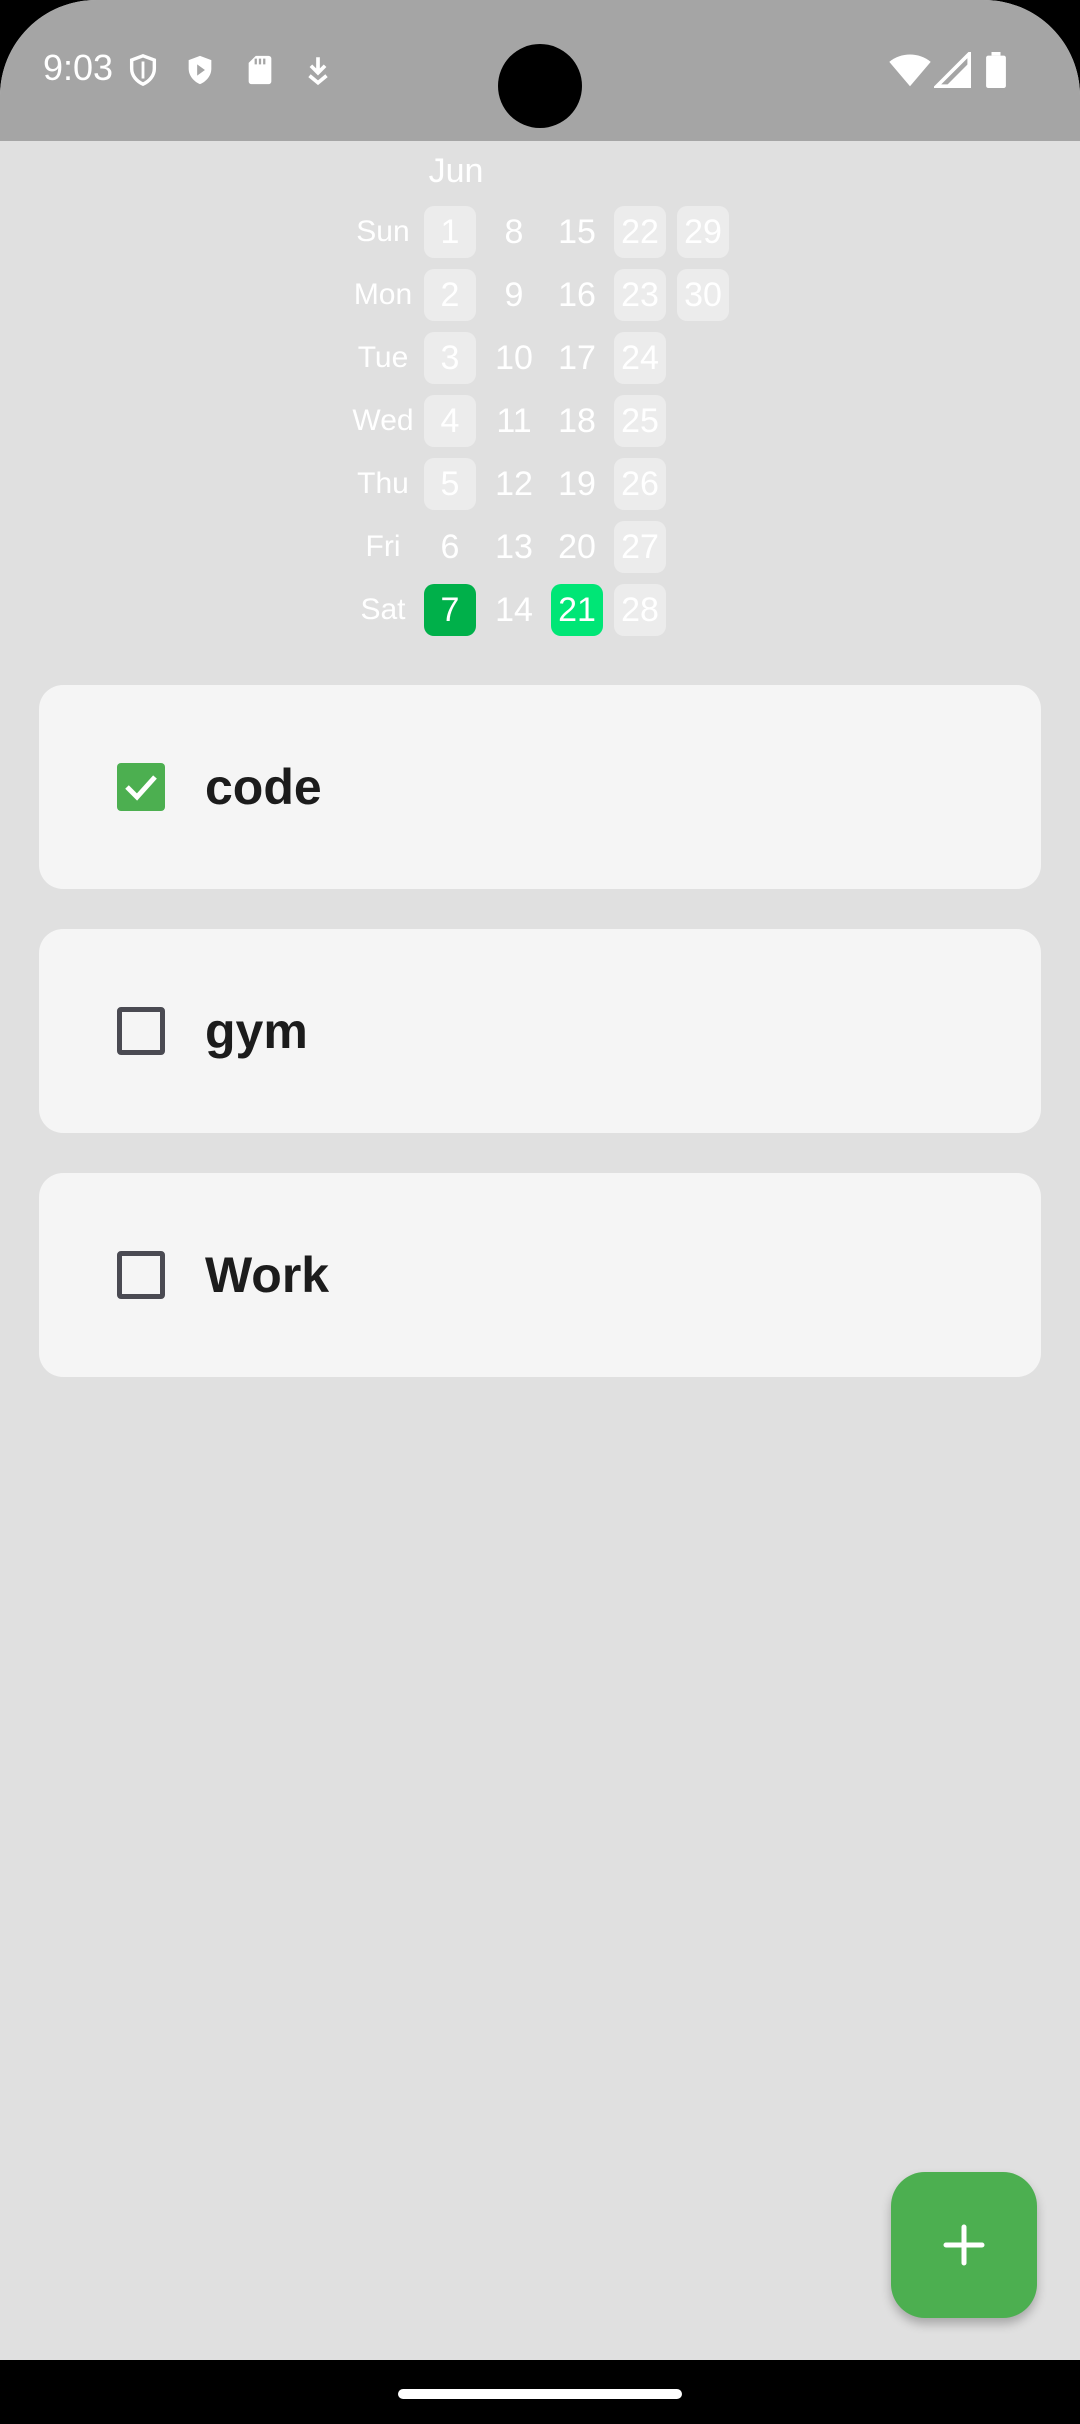 The height and width of the screenshot is (2424, 1080). What do you see at coordinates (383, 609) in the screenshot?
I see `weekday-label: Sat` at bounding box center [383, 609].